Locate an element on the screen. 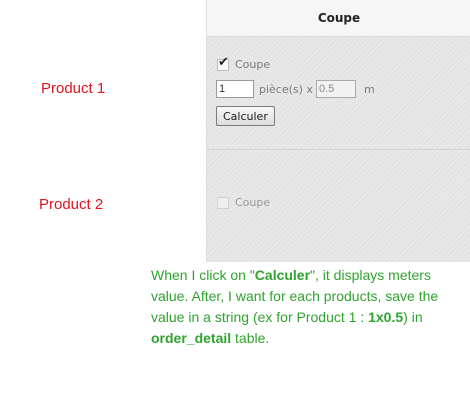  product-1-label: Product 1 is located at coordinates (73, 88).